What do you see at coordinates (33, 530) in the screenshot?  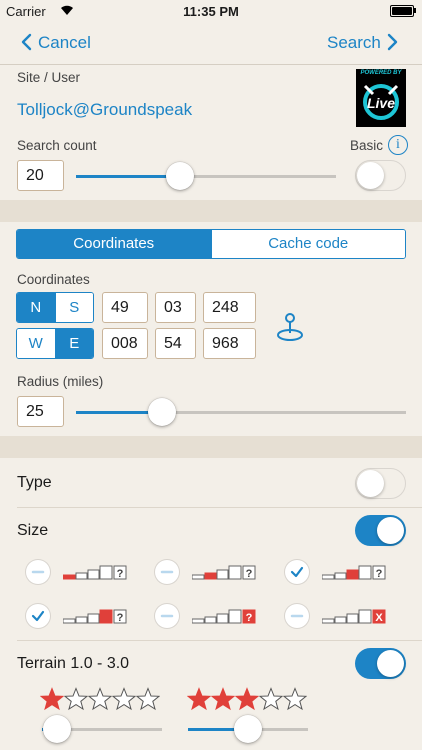 I see `size-label: Size` at bounding box center [33, 530].